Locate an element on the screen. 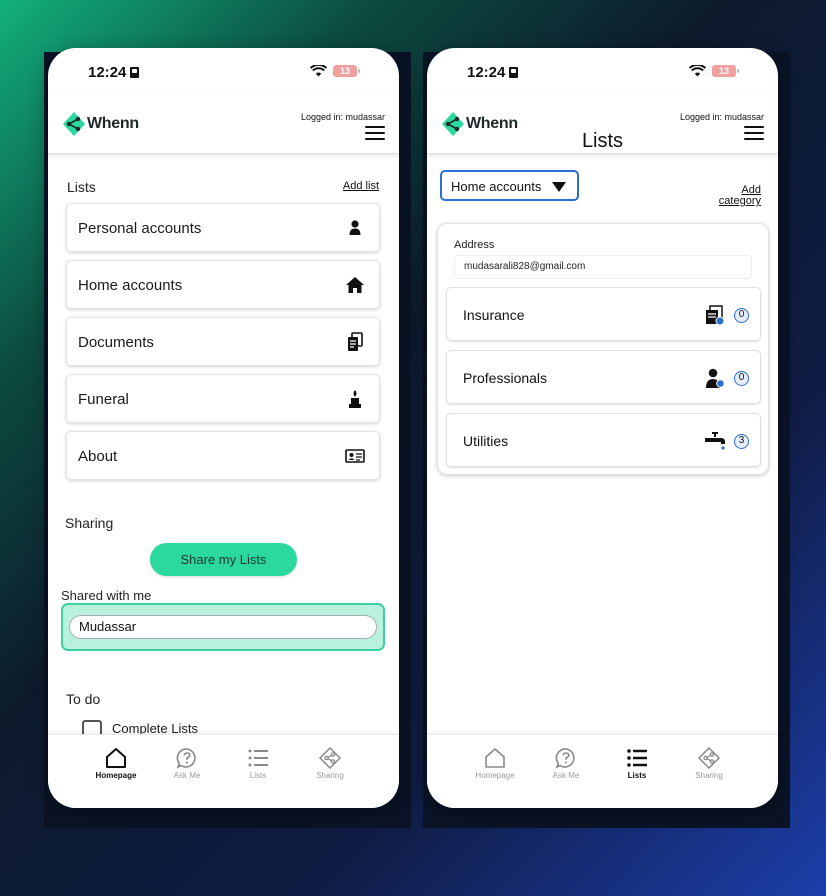  list-item-label: Documents is located at coordinates (116, 342).